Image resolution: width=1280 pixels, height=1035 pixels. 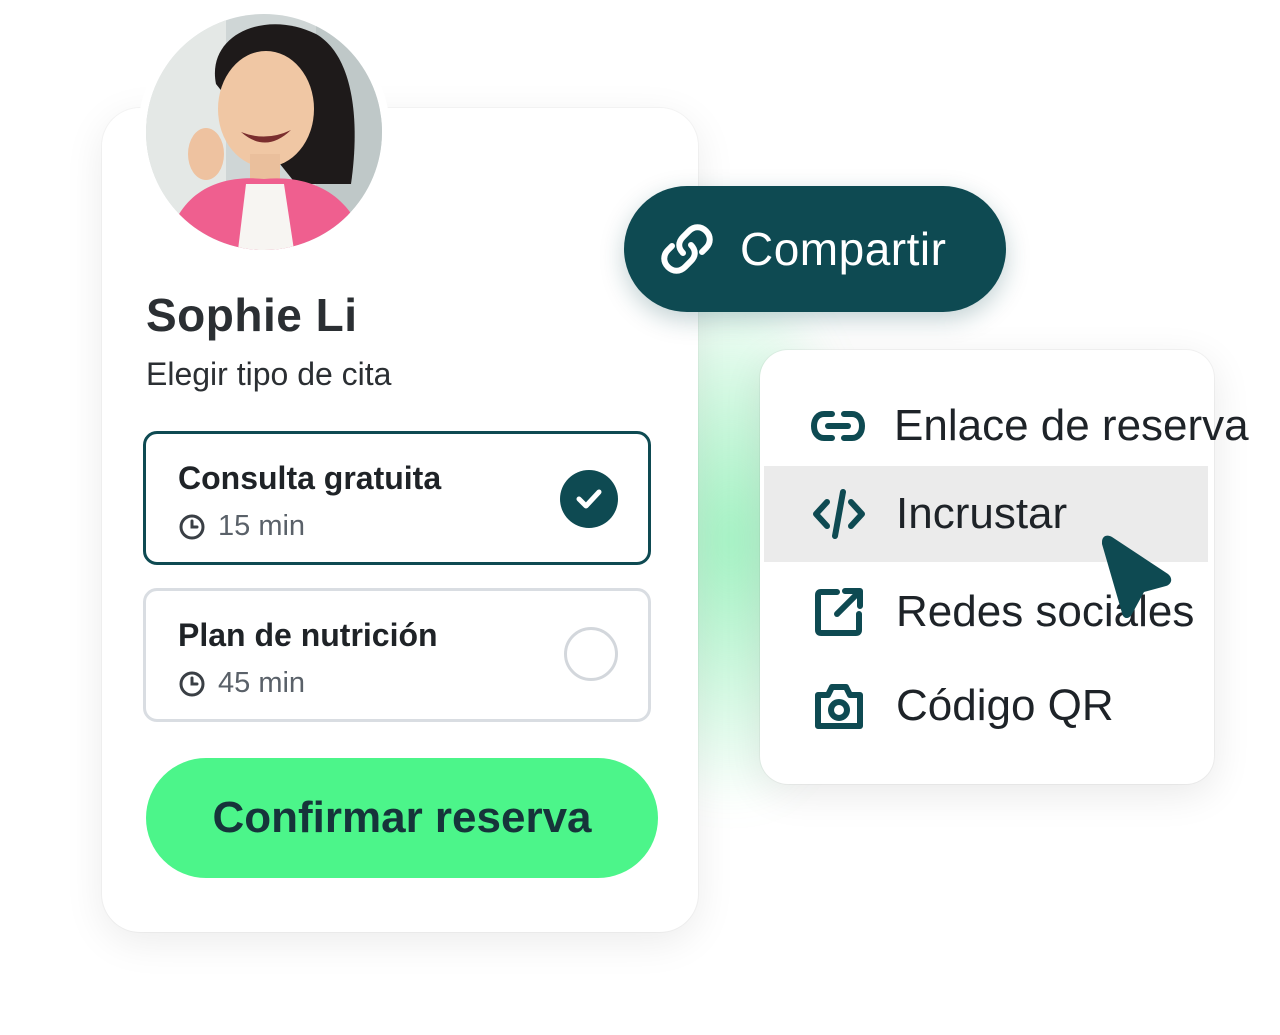 What do you see at coordinates (1005, 705) in the screenshot?
I see `menu-item-label: Código QR` at bounding box center [1005, 705].